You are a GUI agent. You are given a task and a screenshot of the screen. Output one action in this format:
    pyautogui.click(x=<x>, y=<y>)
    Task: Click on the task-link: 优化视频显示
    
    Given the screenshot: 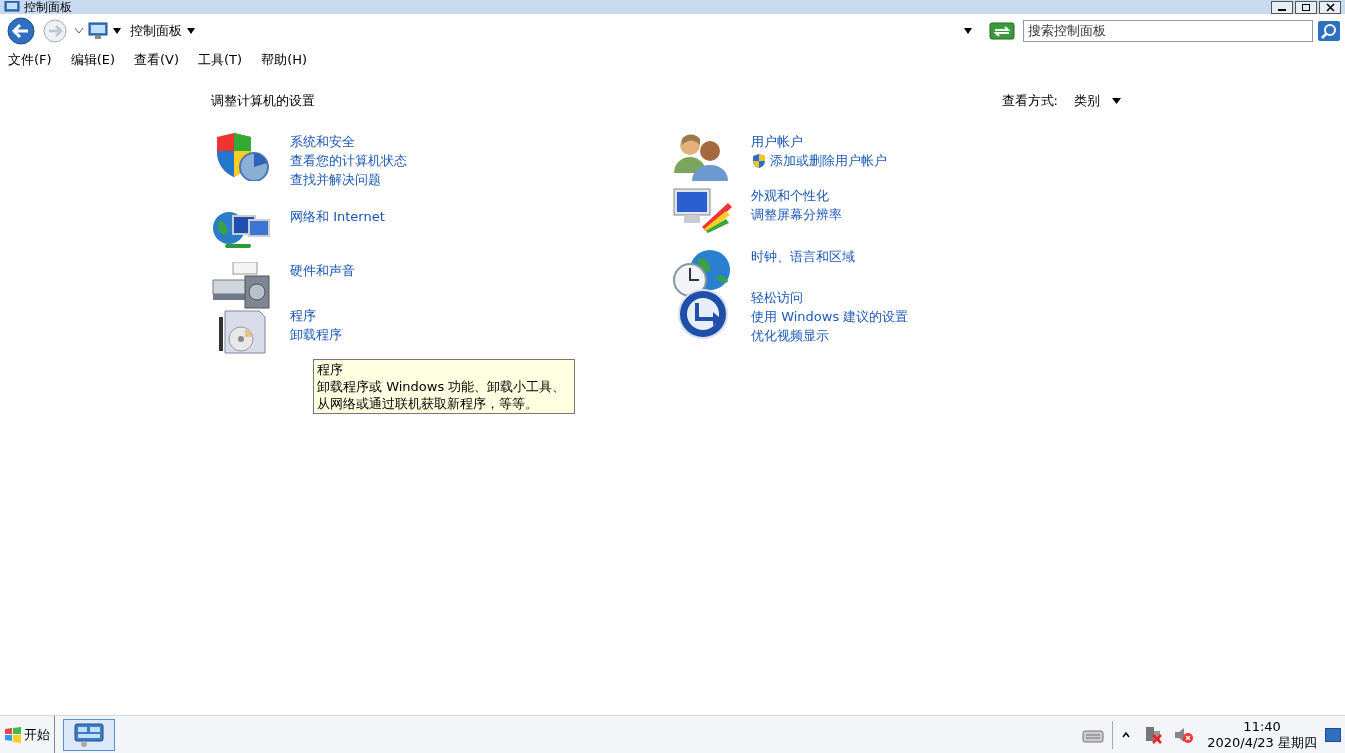 What is the action you would take?
    pyautogui.click(x=790, y=335)
    